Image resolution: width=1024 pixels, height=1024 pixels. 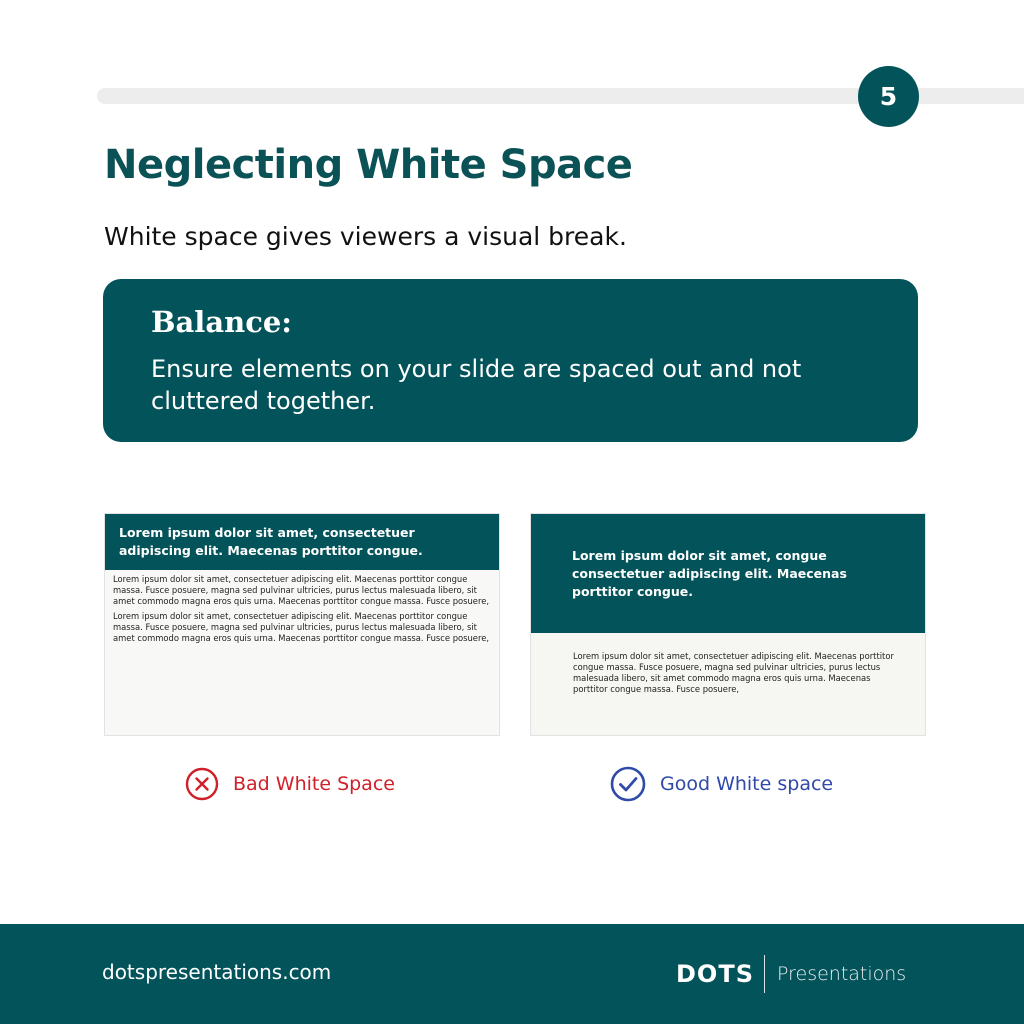 I want to click on page-title: Neglecting White Space, so click(x=368, y=165).